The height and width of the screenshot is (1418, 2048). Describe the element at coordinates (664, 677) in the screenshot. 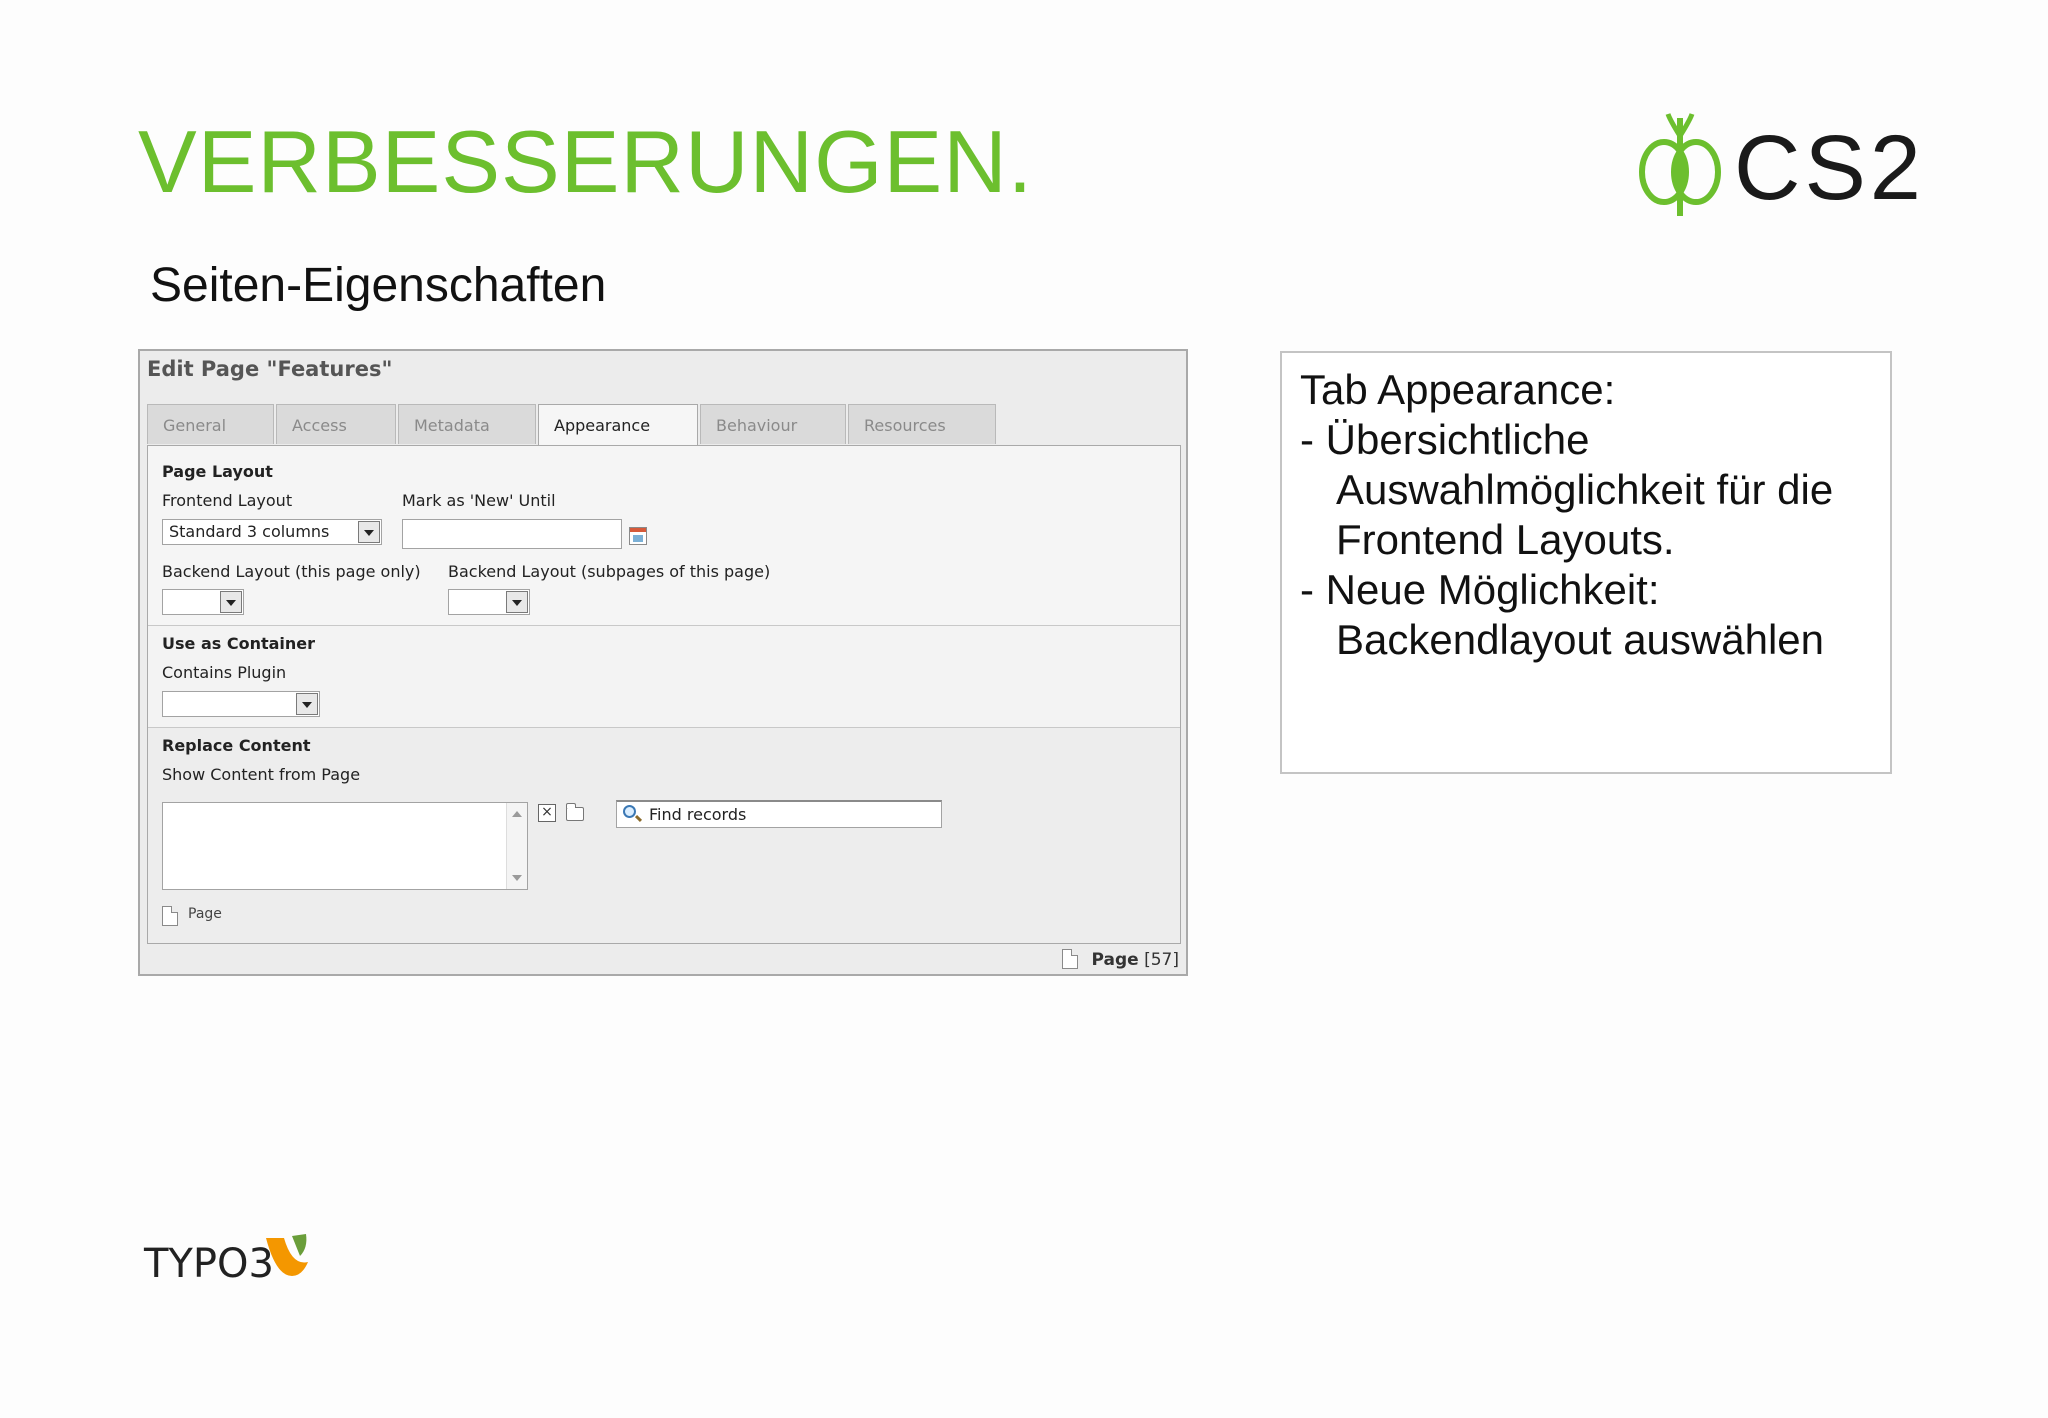

I see `use-as-container-section: Use as Container Contains Plugin` at that location.